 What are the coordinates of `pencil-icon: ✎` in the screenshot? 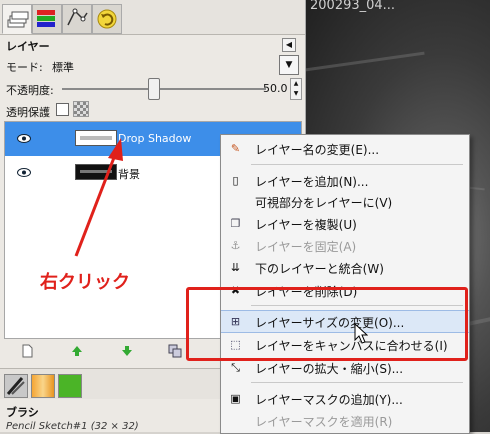 It's located at (235, 148).